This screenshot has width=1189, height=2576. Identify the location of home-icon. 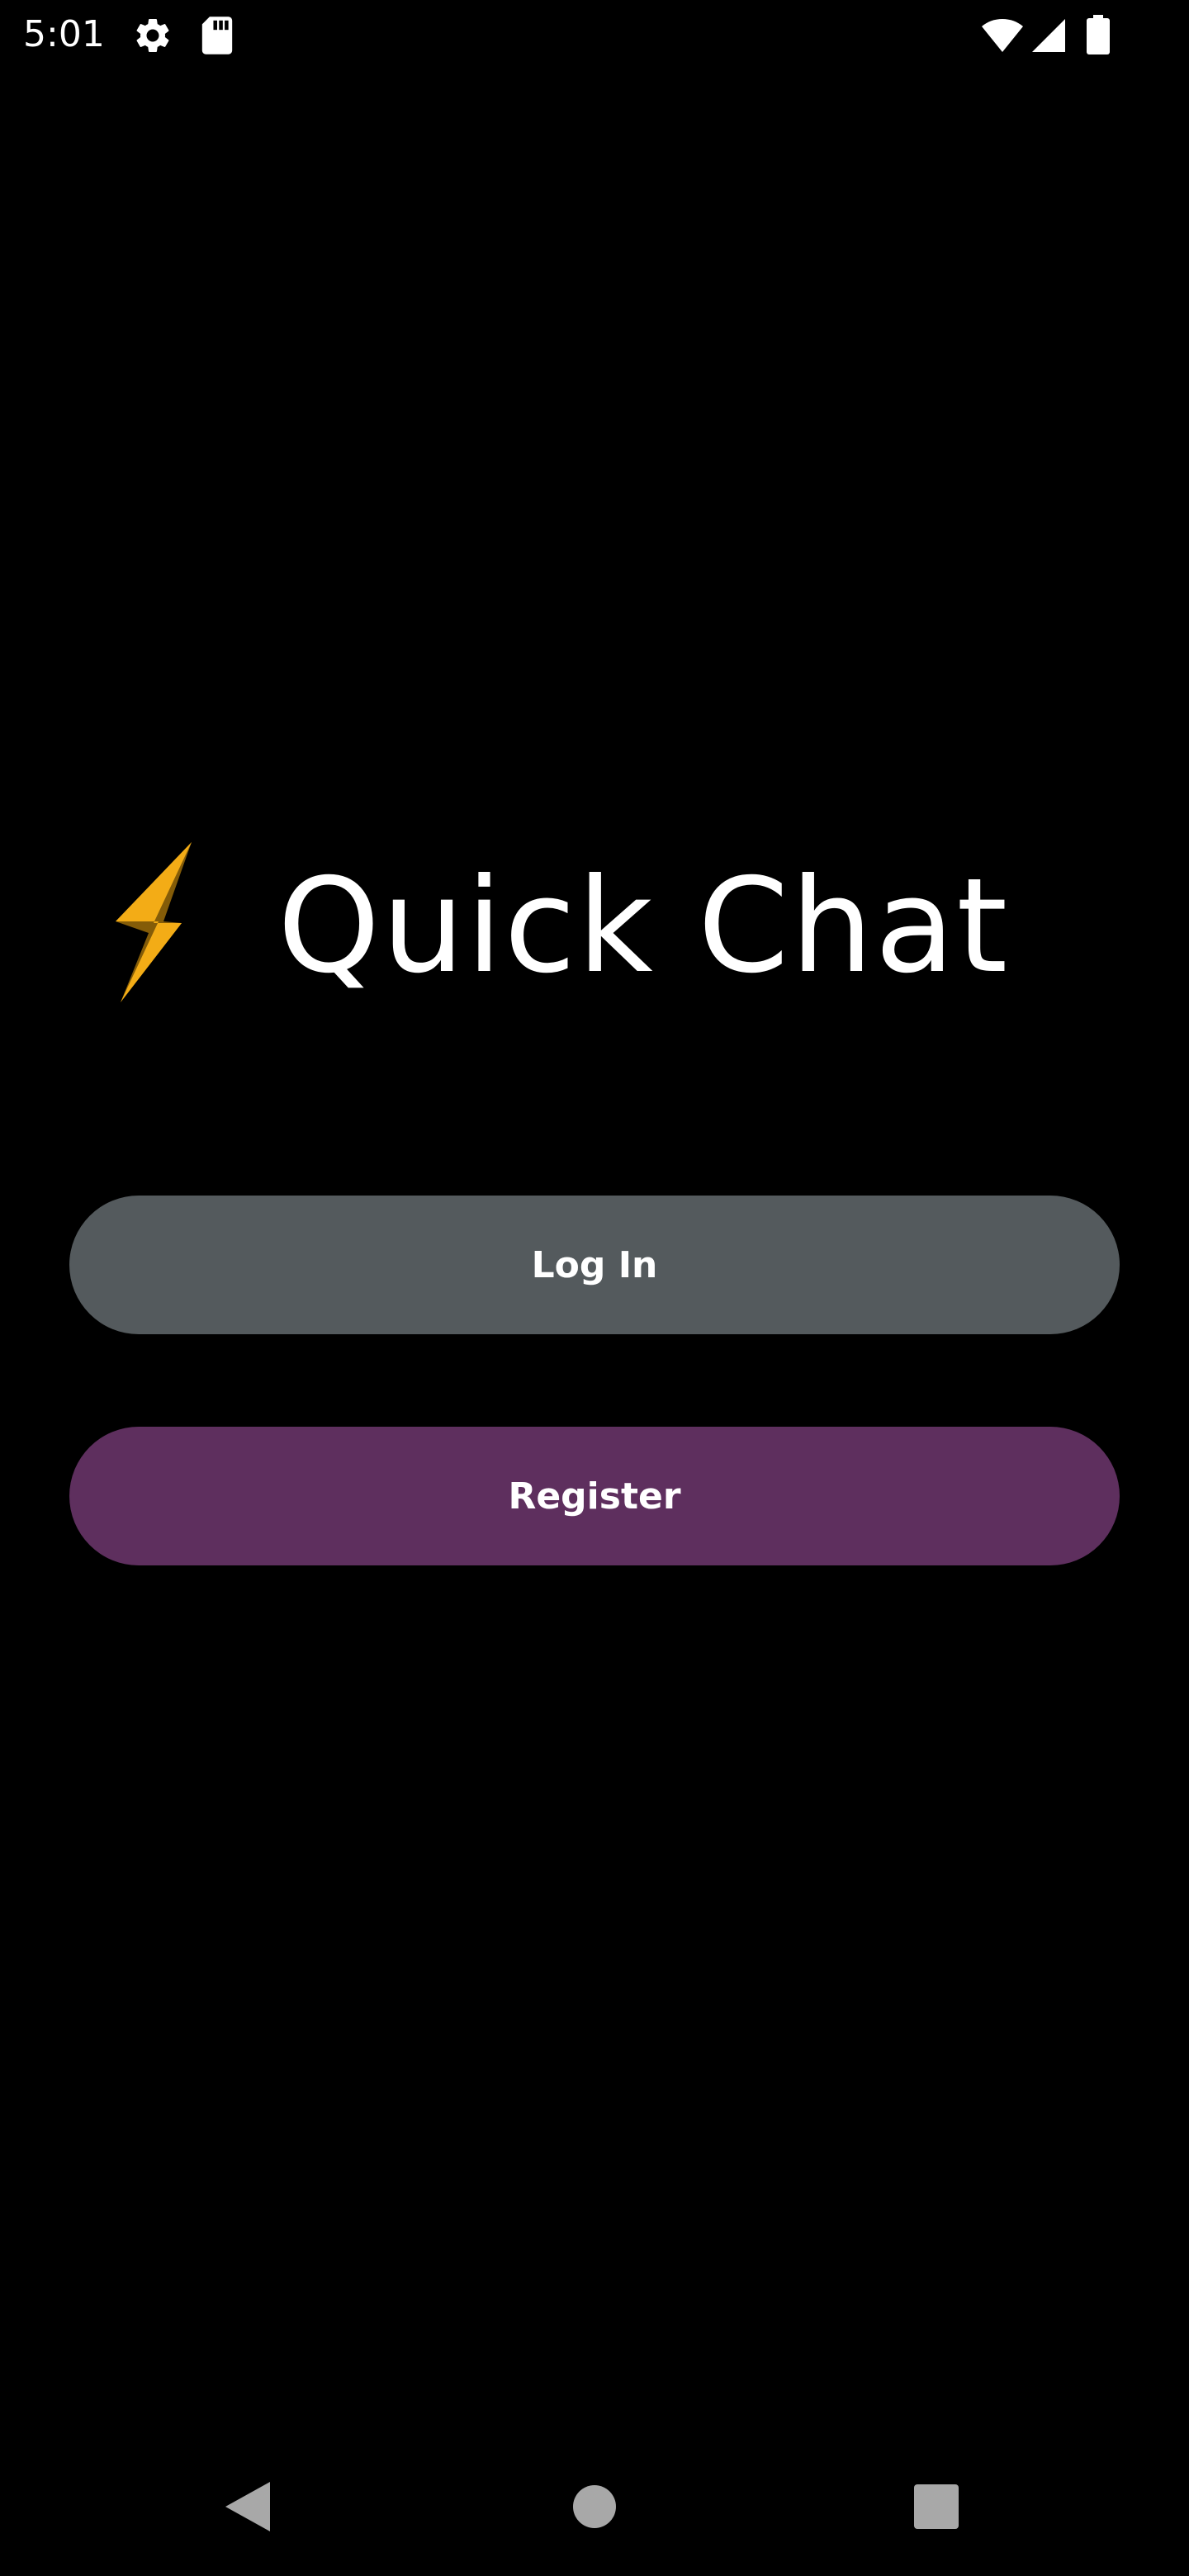
(594, 2506).